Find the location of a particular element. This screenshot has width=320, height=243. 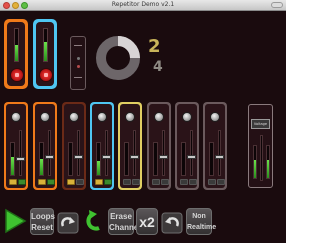

ring-progress-arc is located at coordinates (128, 47).